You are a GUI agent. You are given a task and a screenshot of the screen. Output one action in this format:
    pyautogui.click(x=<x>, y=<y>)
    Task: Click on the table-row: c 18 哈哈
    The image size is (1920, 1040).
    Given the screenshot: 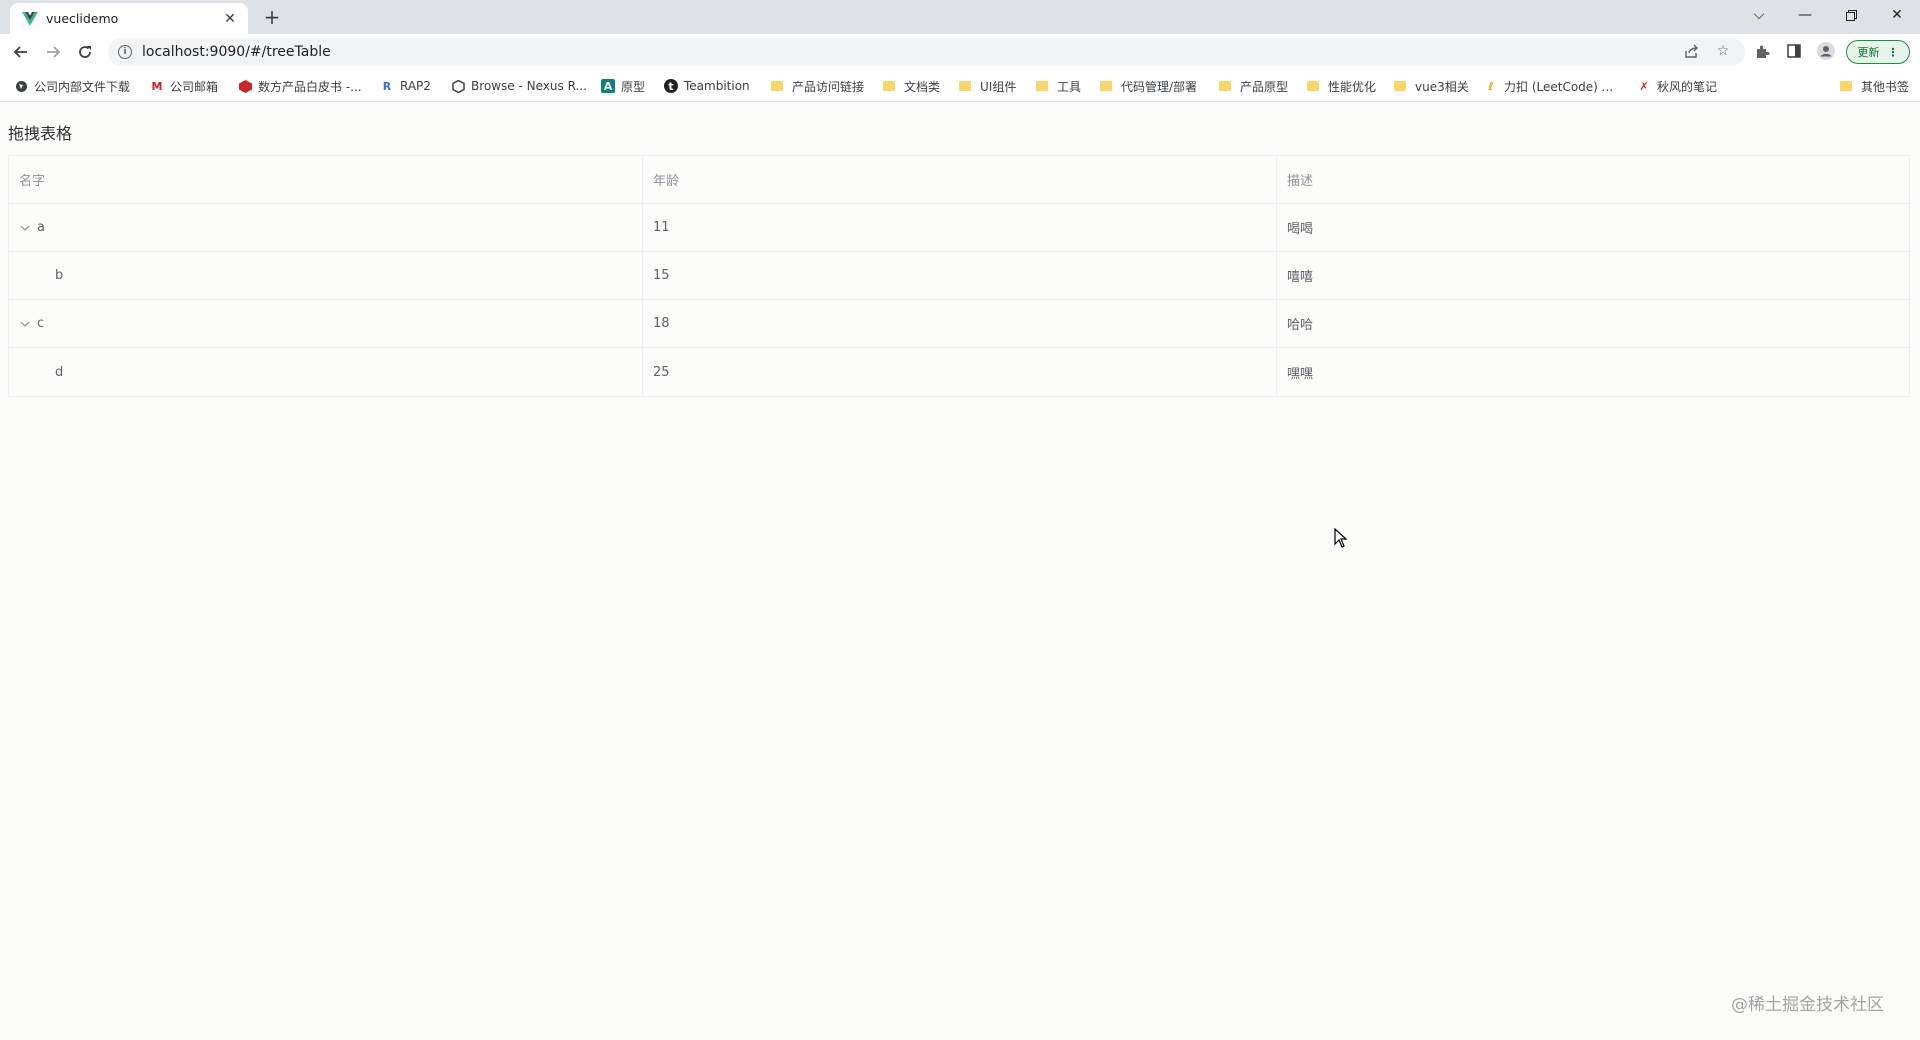 What is the action you would take?
    pyautogui.click(x=959, y=324)
    